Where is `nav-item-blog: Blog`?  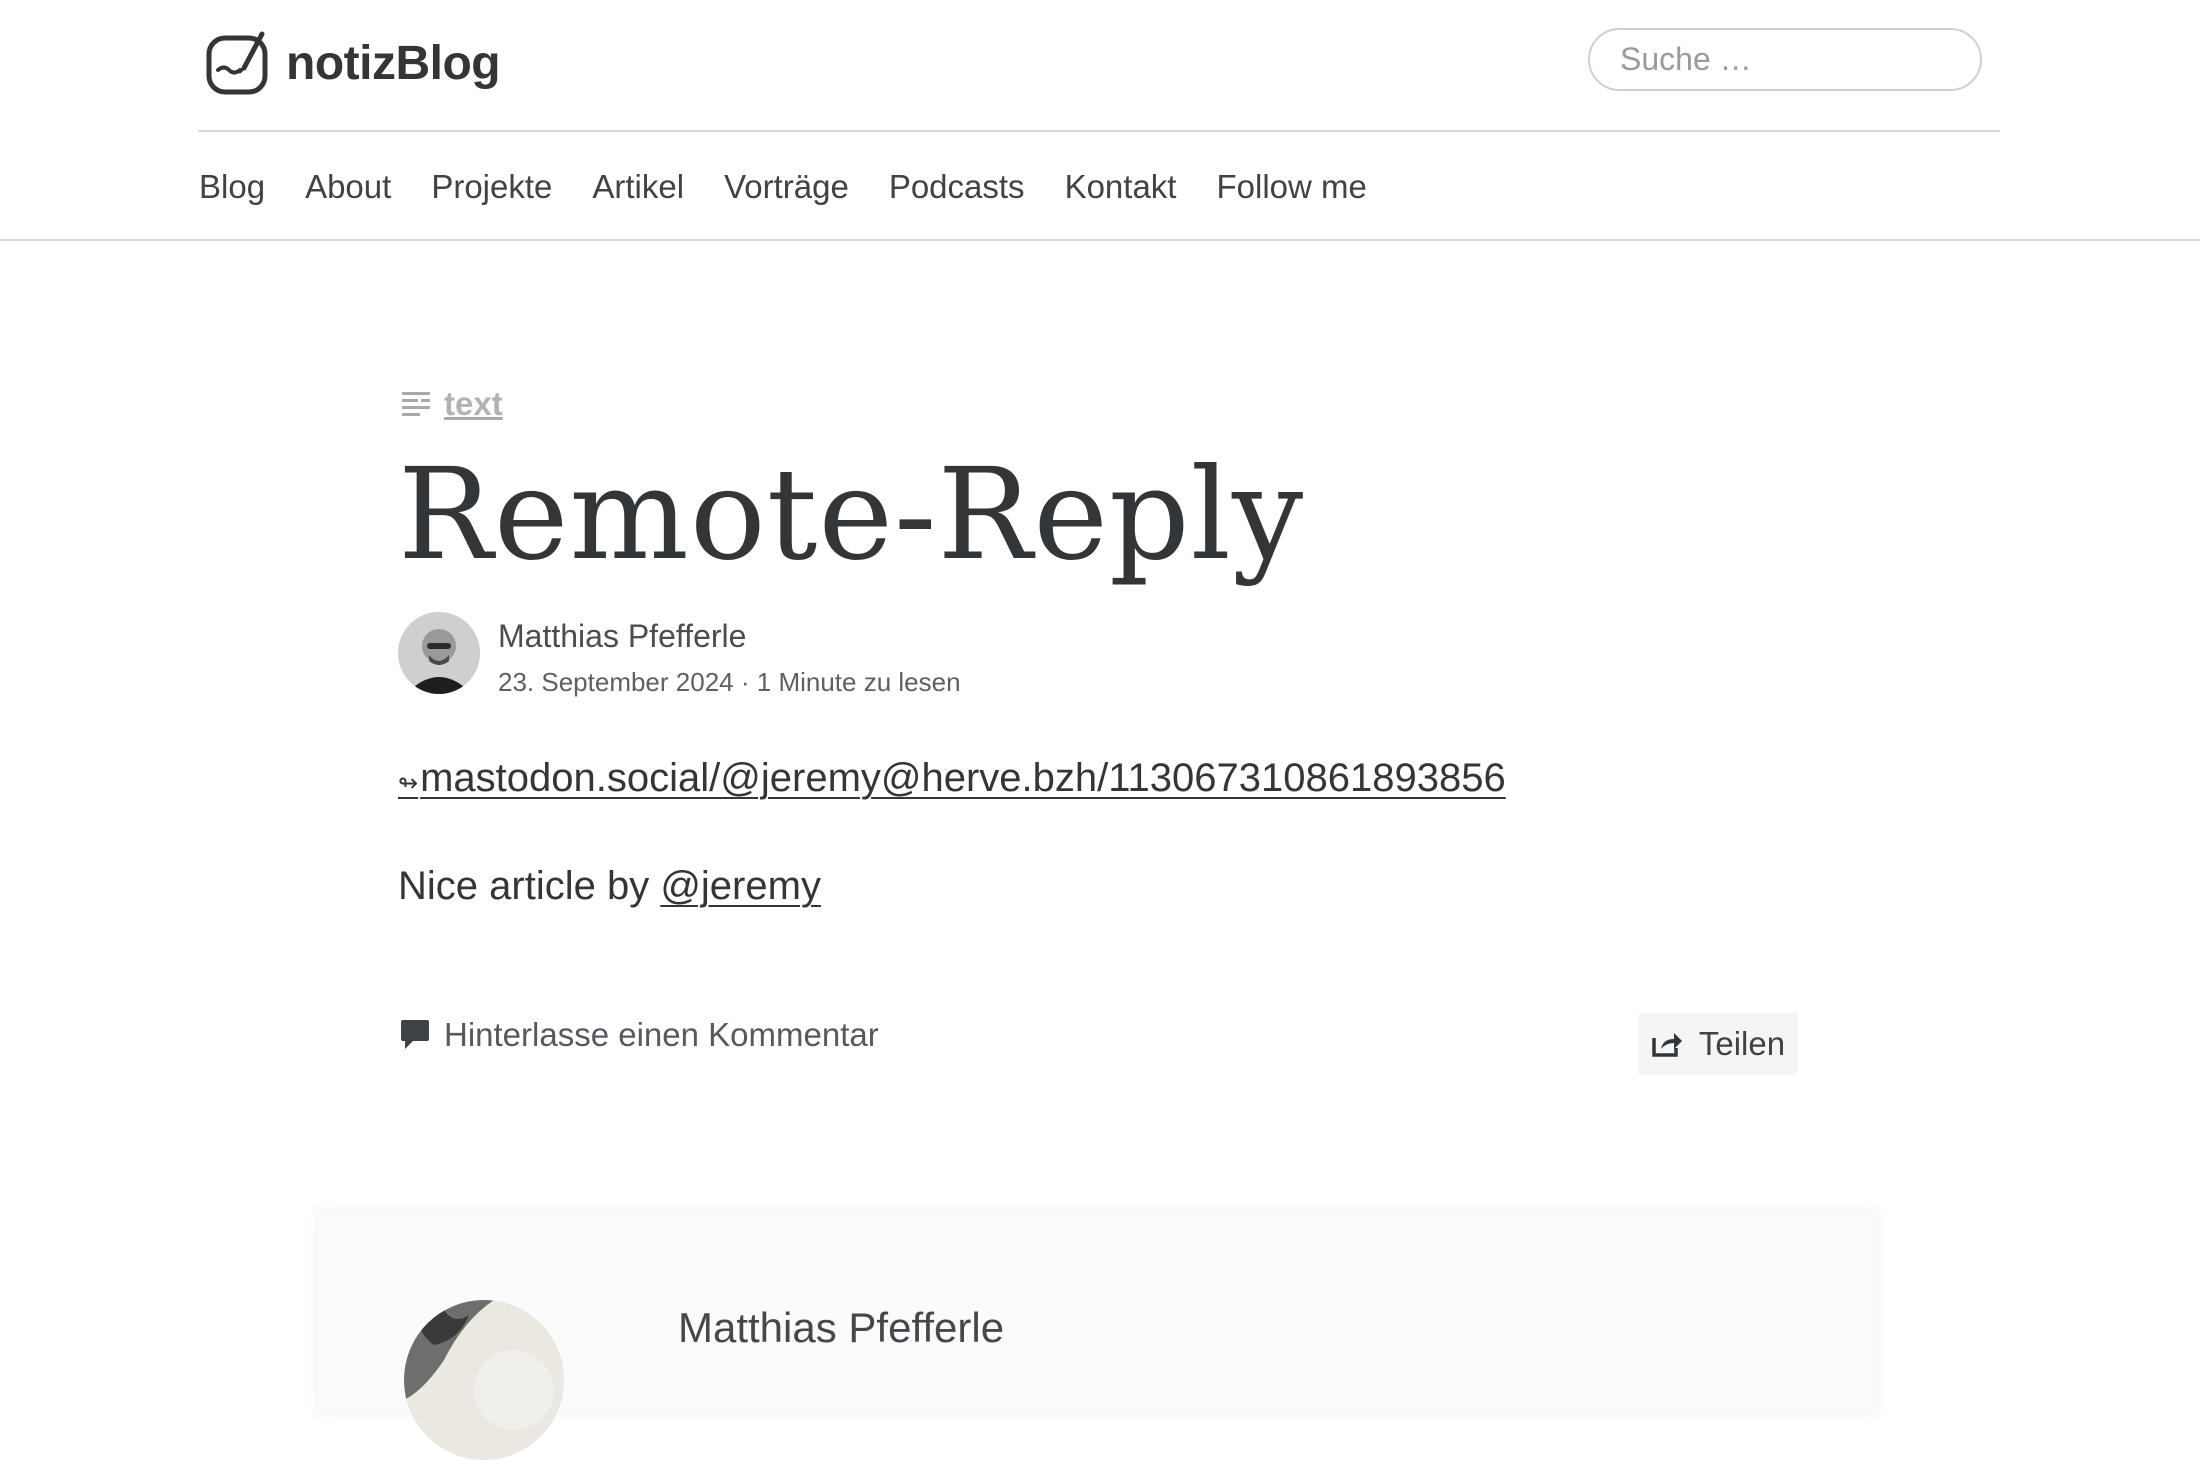 nav-item-blog: Blog is located at coordinates (232, 187).